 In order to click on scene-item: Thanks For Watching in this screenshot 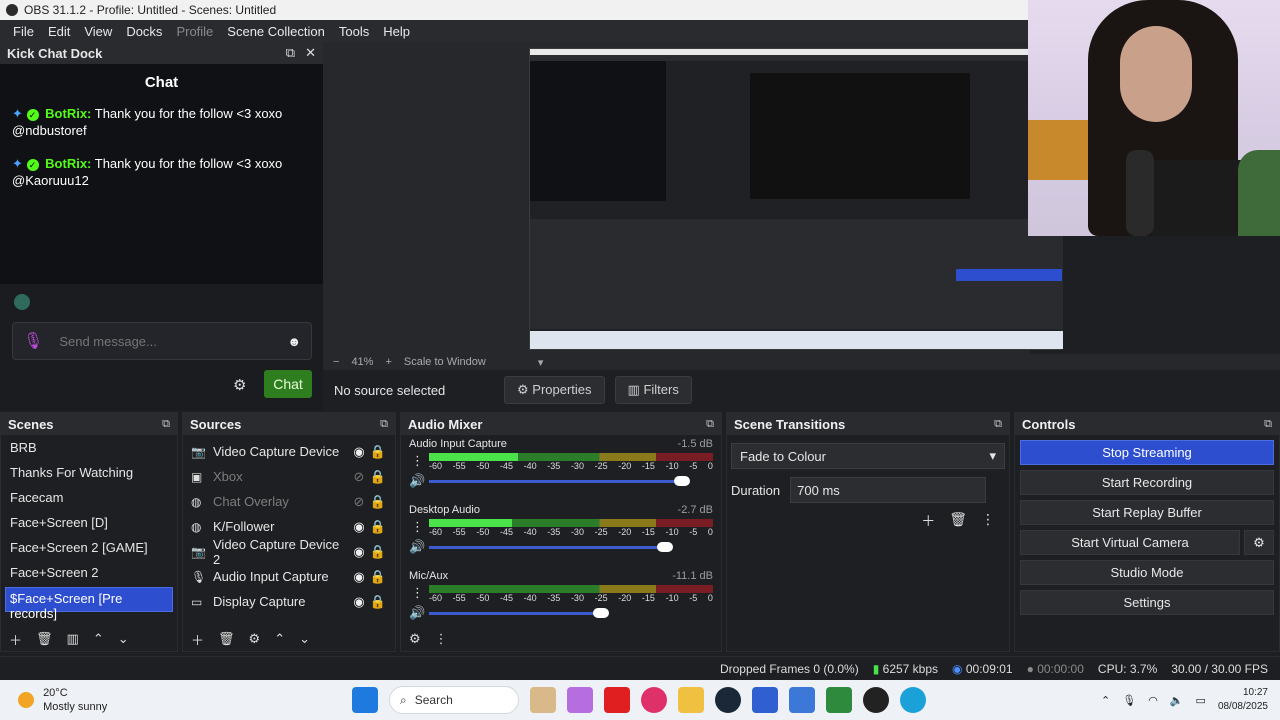, I will do `click(89, 472)`.